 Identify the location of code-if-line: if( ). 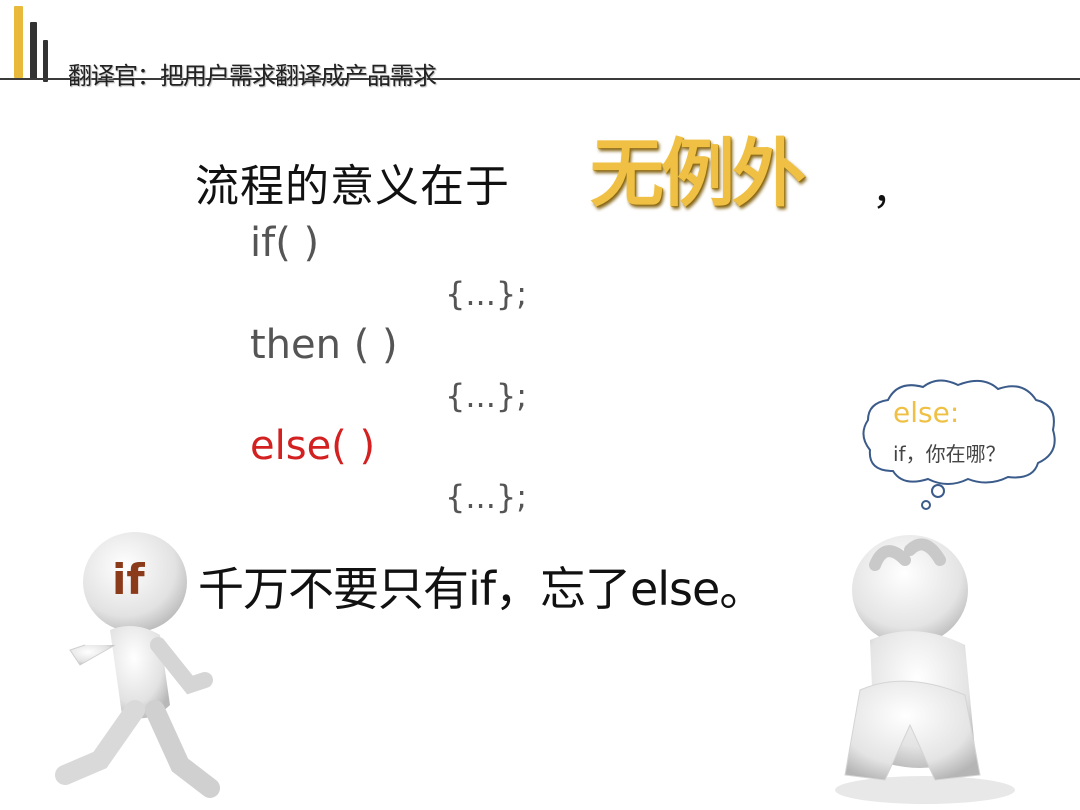
(285, 243).